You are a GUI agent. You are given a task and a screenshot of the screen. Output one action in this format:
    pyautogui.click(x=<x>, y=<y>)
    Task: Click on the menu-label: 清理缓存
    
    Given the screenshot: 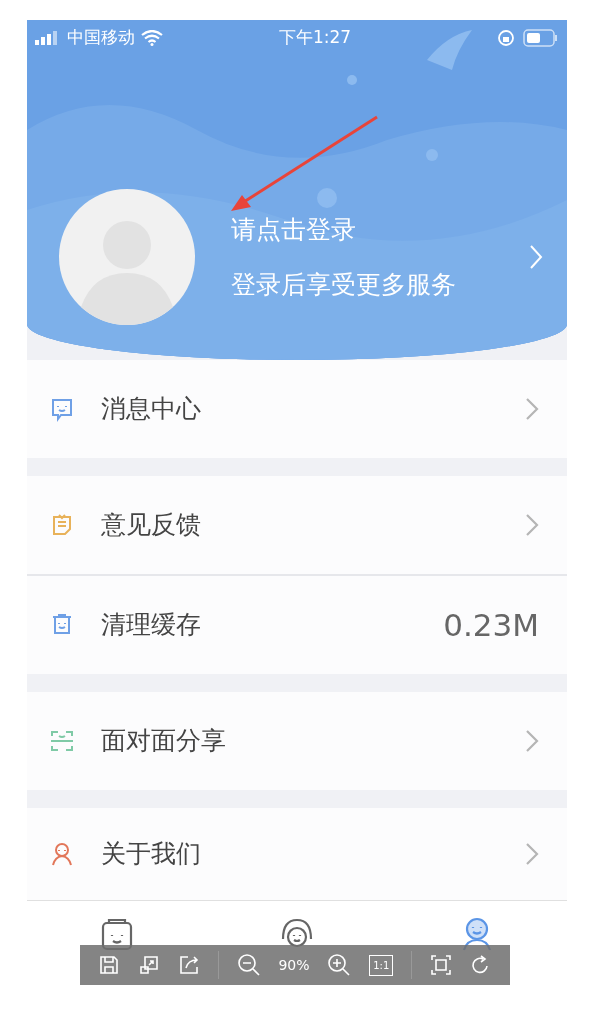 What is the action you would take?
    pyautogui.click(x=151, y=625)
    